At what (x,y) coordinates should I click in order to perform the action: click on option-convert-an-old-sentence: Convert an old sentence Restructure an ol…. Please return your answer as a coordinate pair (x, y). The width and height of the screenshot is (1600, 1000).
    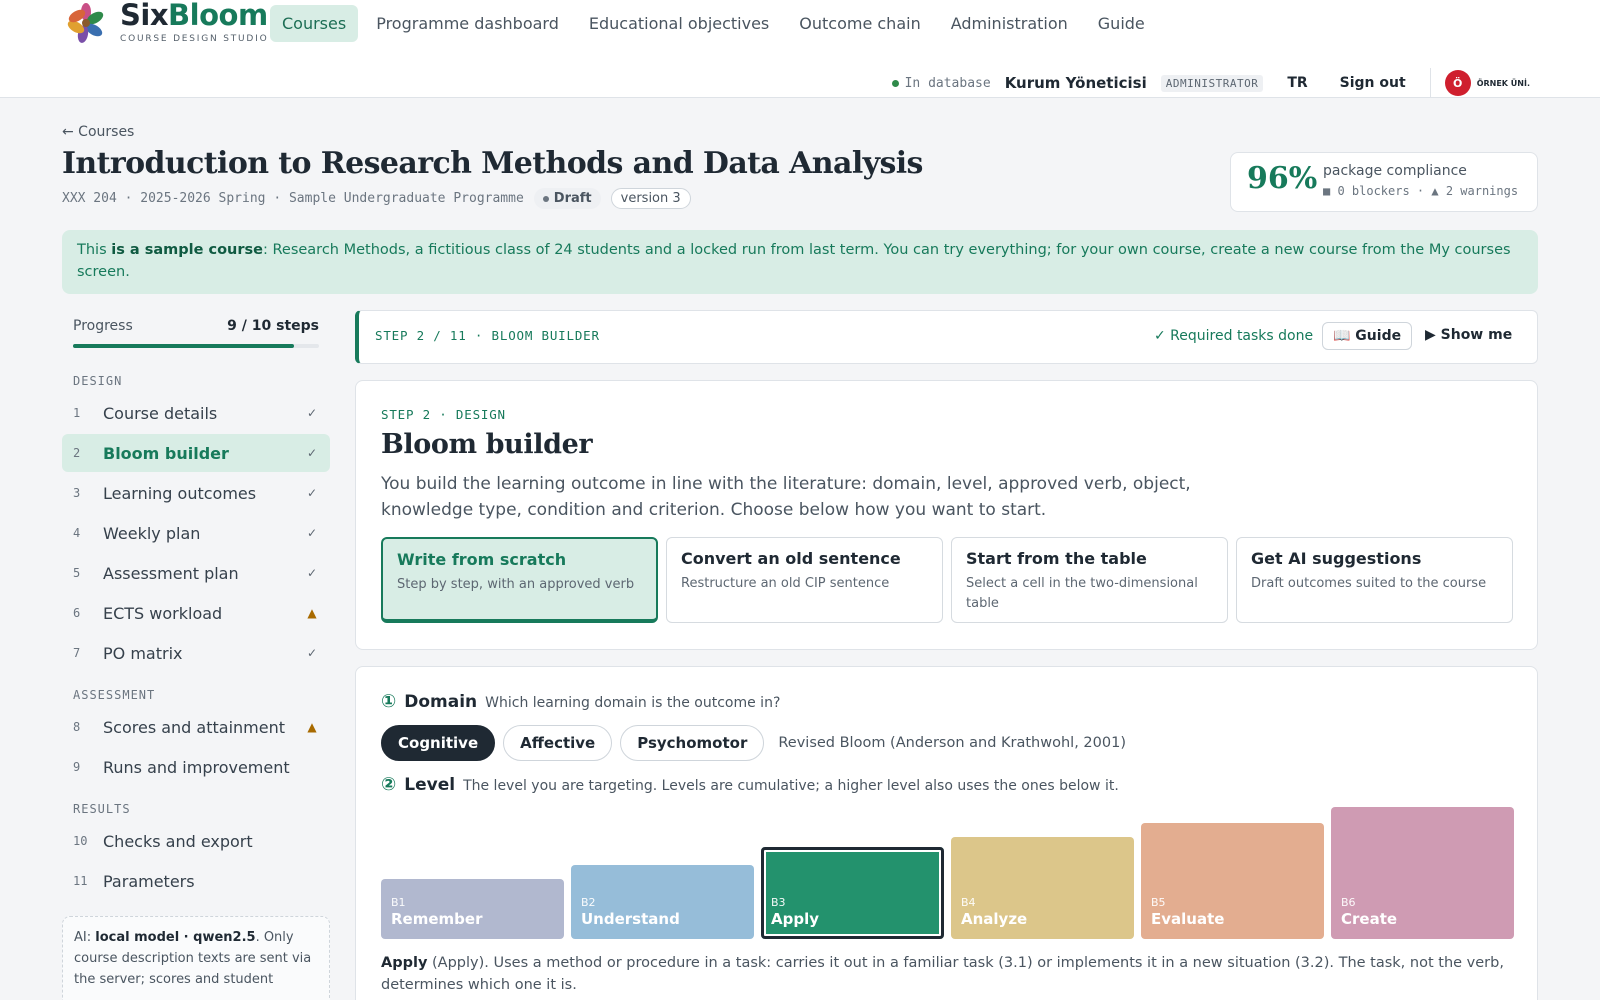
    Looking at the image, I should click on (804, 580).